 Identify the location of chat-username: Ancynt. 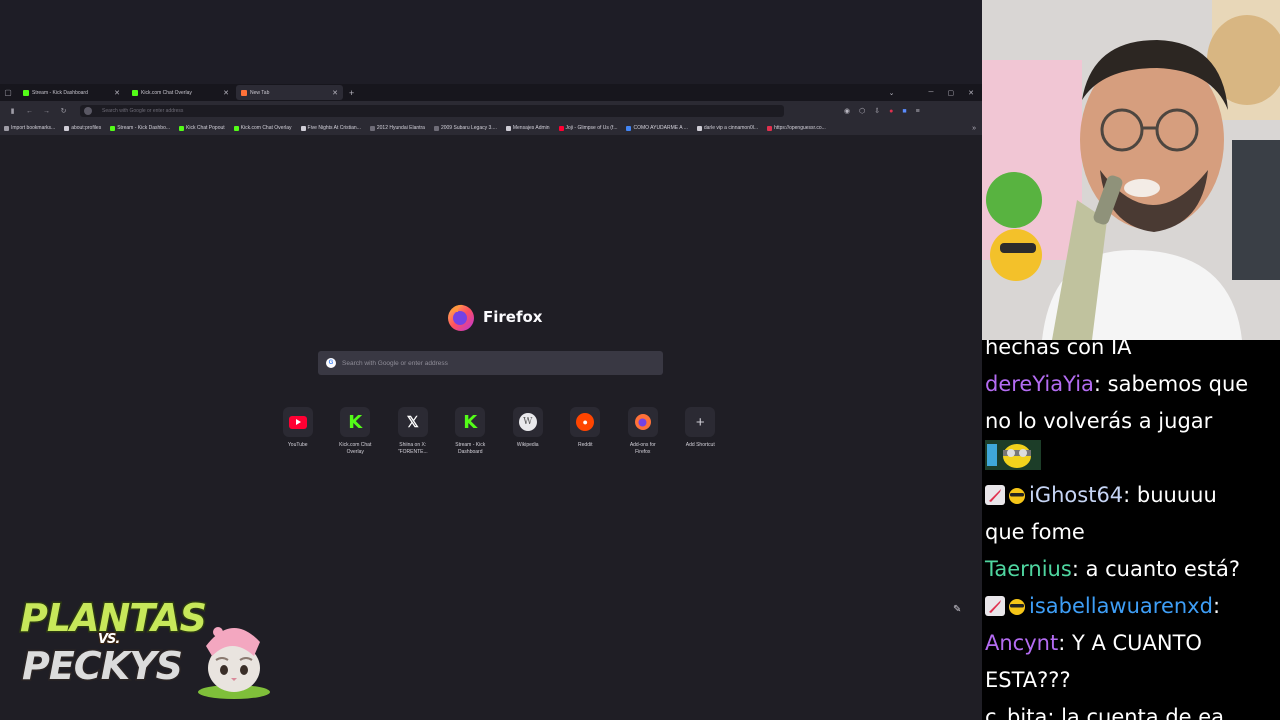
(1021, 643).